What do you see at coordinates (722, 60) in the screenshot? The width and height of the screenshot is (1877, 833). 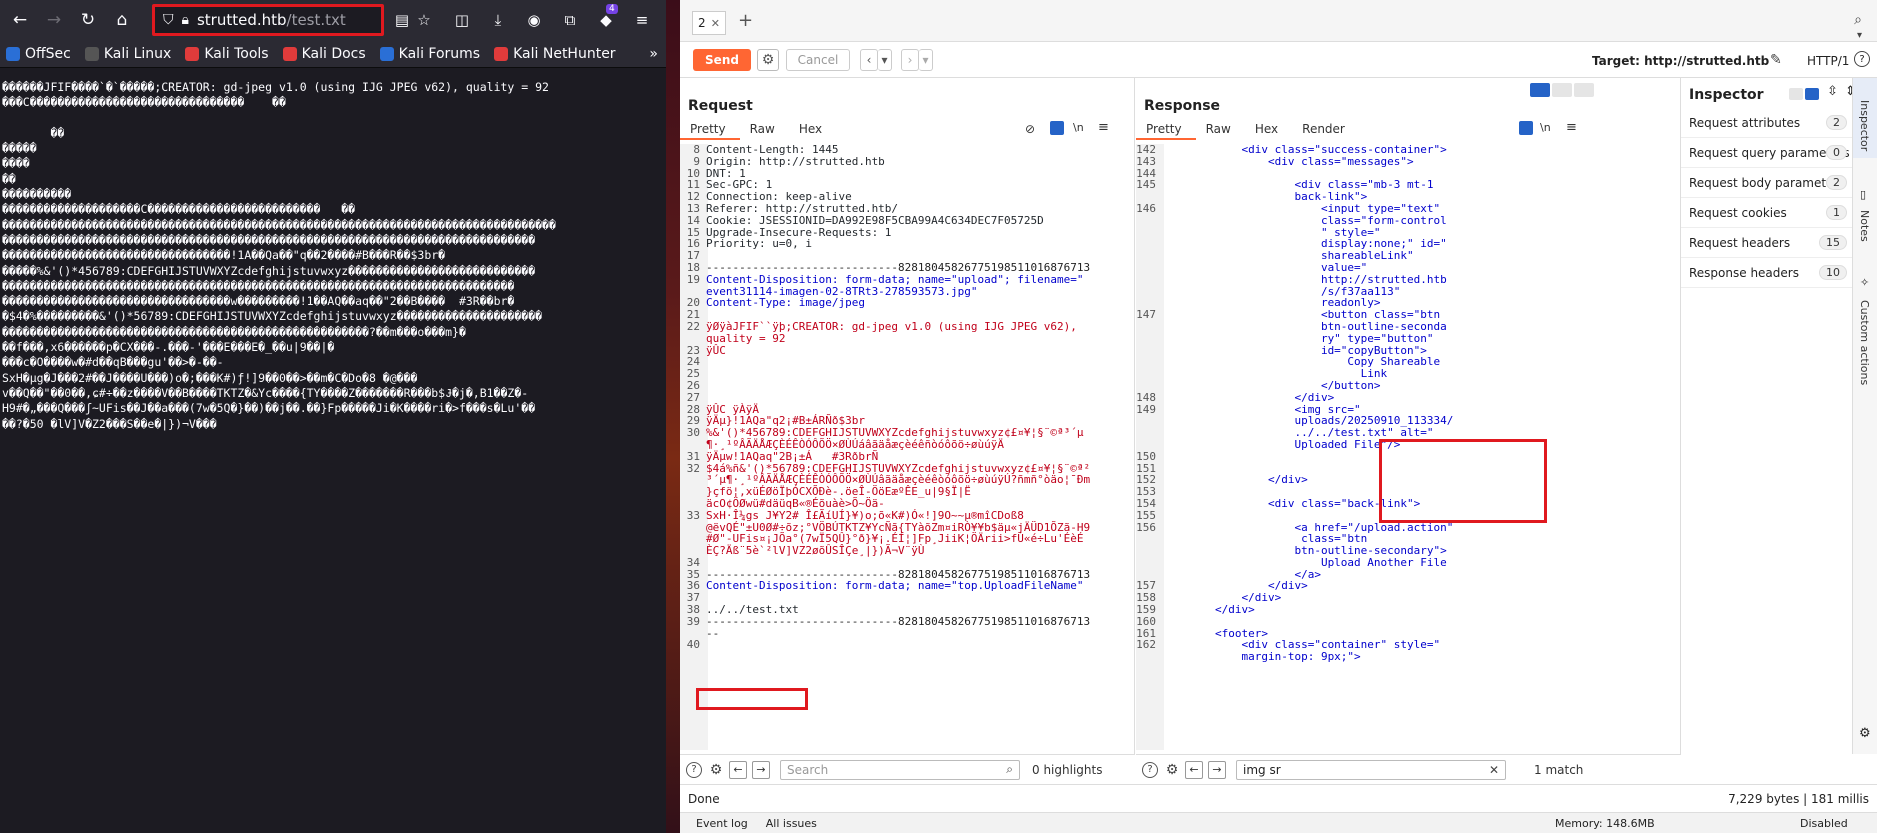 I see `send-button: Send` at bounding box center [722, 60].